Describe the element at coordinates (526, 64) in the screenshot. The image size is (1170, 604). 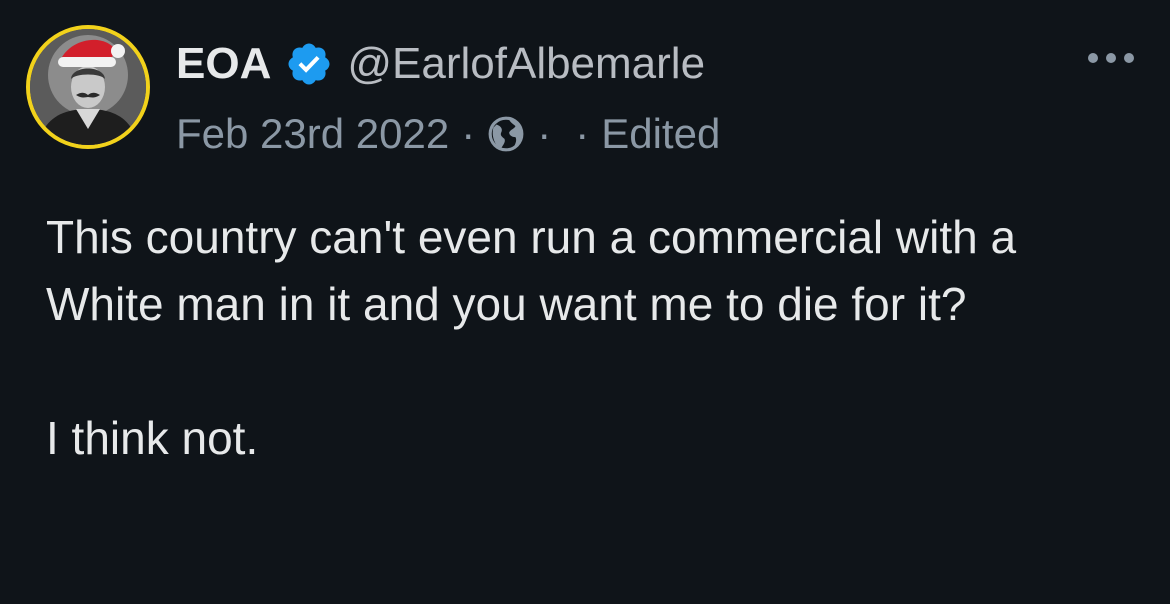
I see `author-handle: @EarlofAlbemarle` at that location.